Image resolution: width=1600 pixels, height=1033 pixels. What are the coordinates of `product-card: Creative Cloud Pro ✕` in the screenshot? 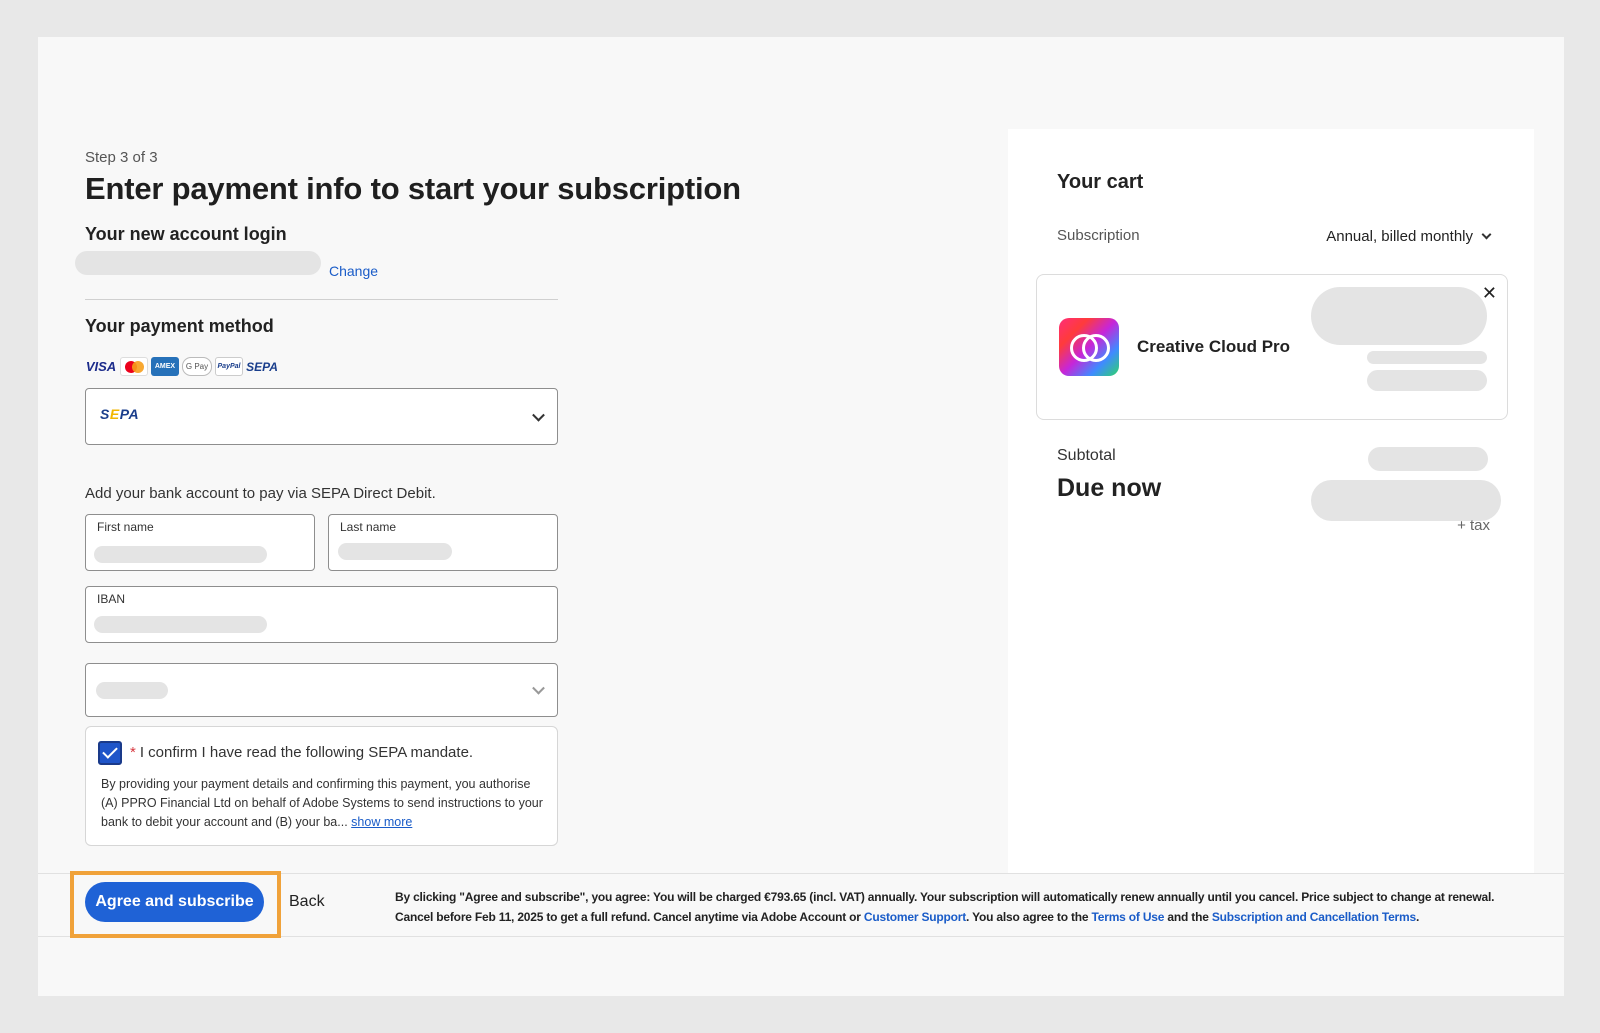 It's located at (1272, 347).